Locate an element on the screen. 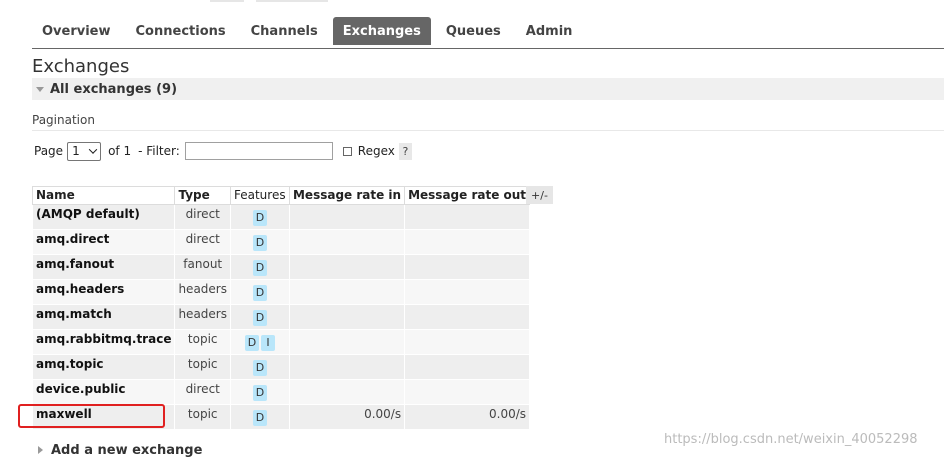  table-row: maxwell topic D 0.00/s 0.00/s is located at coordinates (281, 417).